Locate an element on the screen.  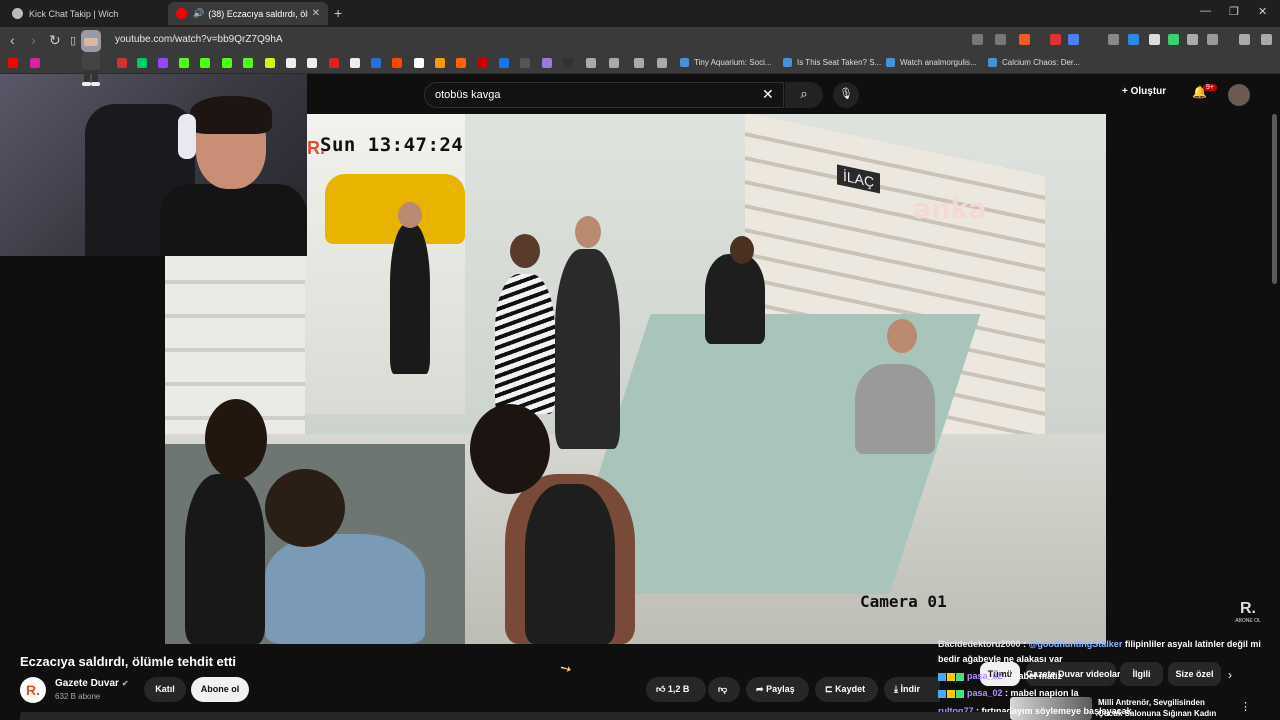
mascot-figure is located at coordinates (91, 58).